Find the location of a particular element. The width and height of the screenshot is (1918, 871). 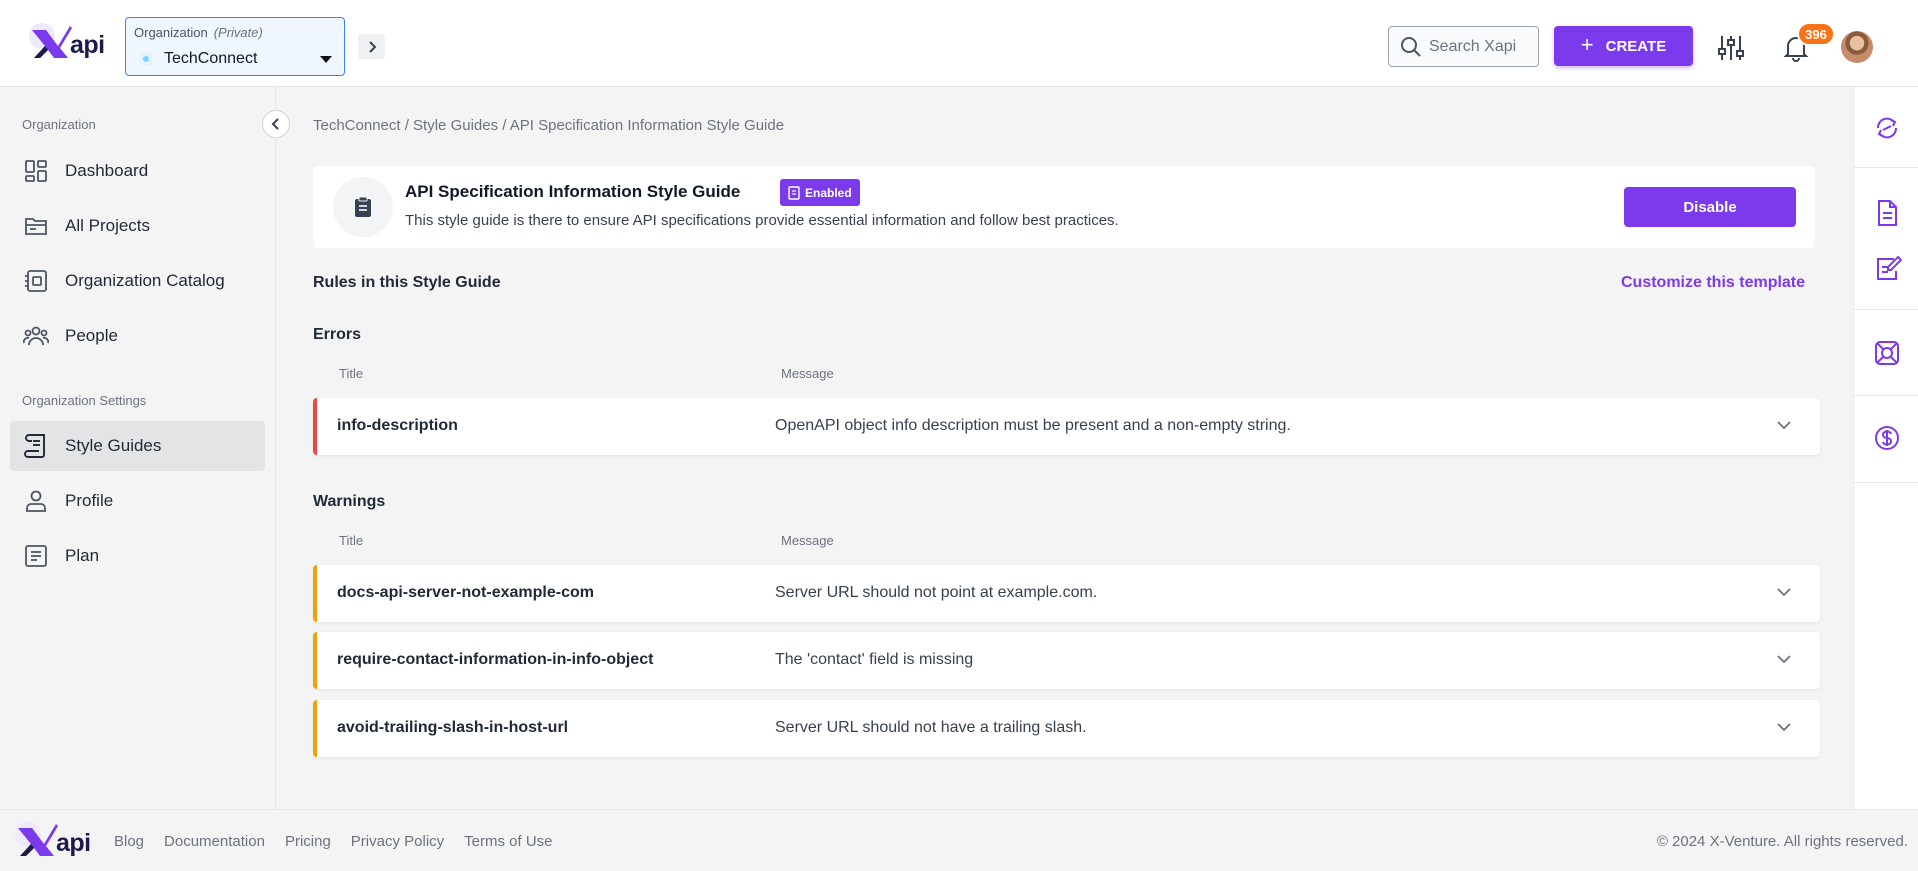

footer-link-blog: Blog is located at coordinates (129, 841).